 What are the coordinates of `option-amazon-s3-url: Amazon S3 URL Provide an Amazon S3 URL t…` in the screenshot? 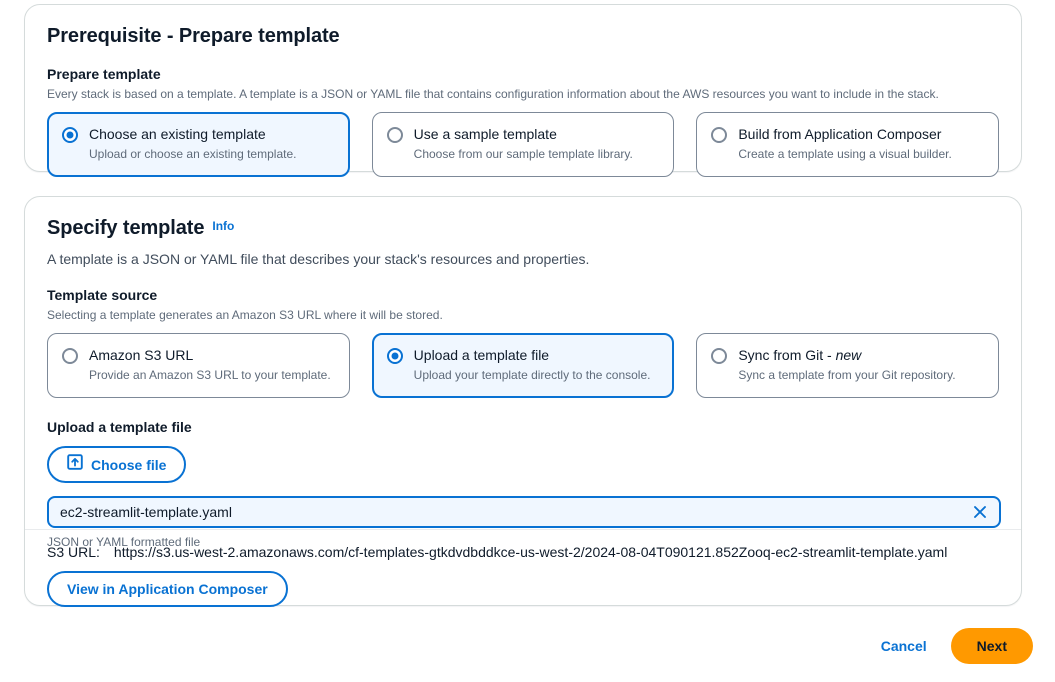 It's located at (198, 365).